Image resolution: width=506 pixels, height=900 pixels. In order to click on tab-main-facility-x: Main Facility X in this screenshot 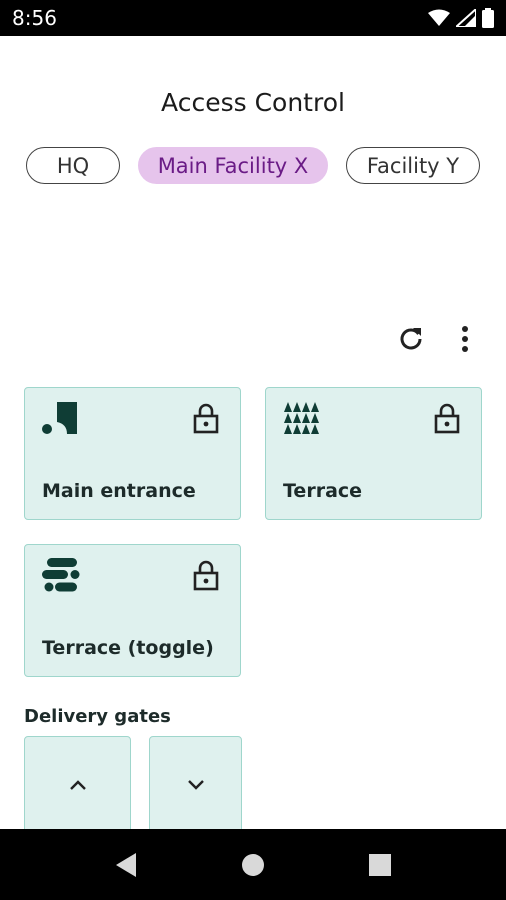, I will do `click(233, 165)`.